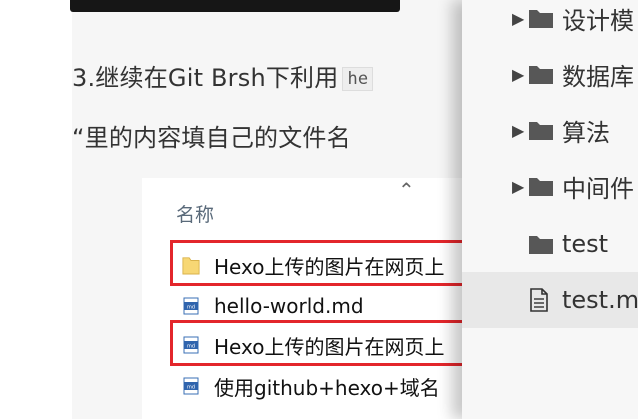 This screenshot has height=419, width=638. I want to click on document-icon, so click(539, 300).